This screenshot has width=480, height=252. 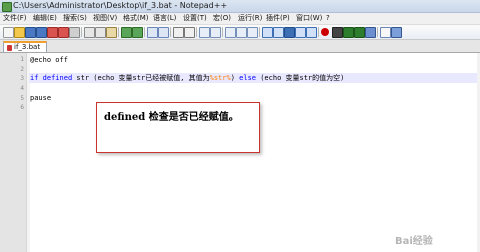 What do you see at coordinates (8, 32) in the screenshot?
I see `new-file-icon` at bounding box center [8, 32].